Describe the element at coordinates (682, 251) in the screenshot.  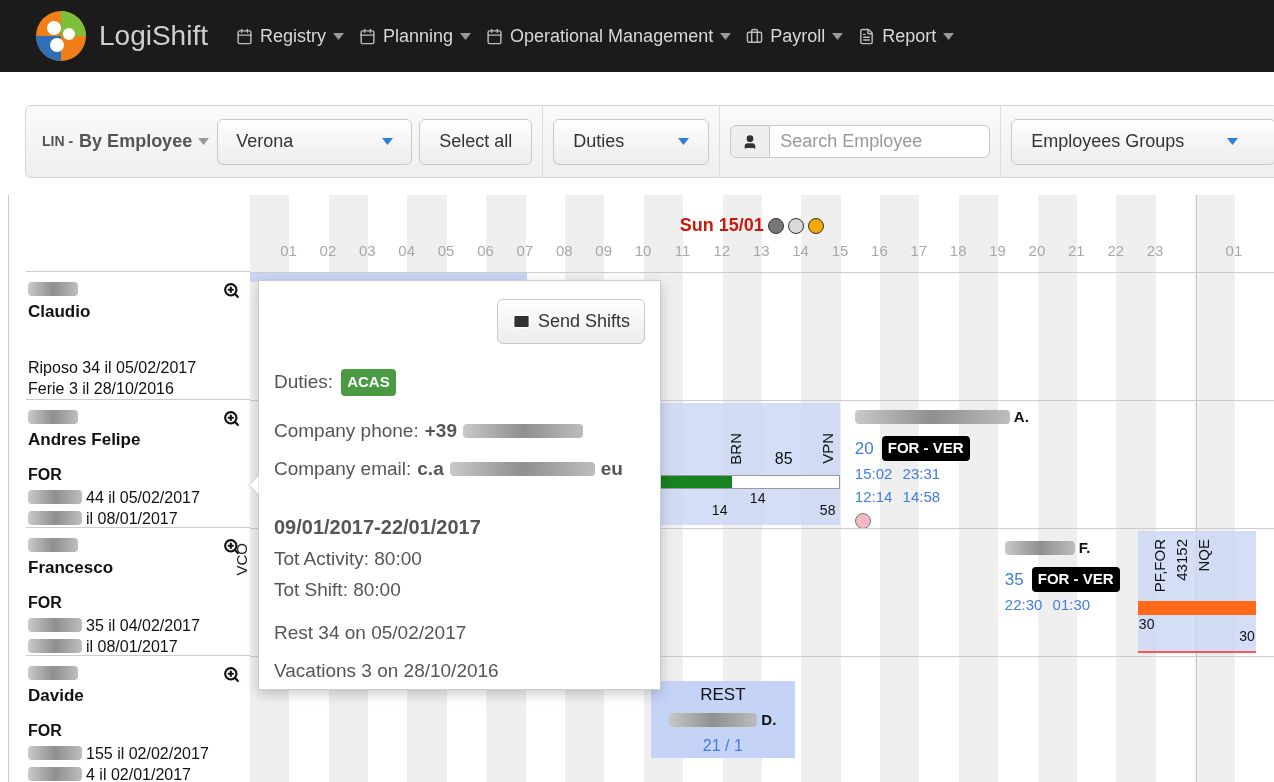
I see `hour-label: 11` at that location.